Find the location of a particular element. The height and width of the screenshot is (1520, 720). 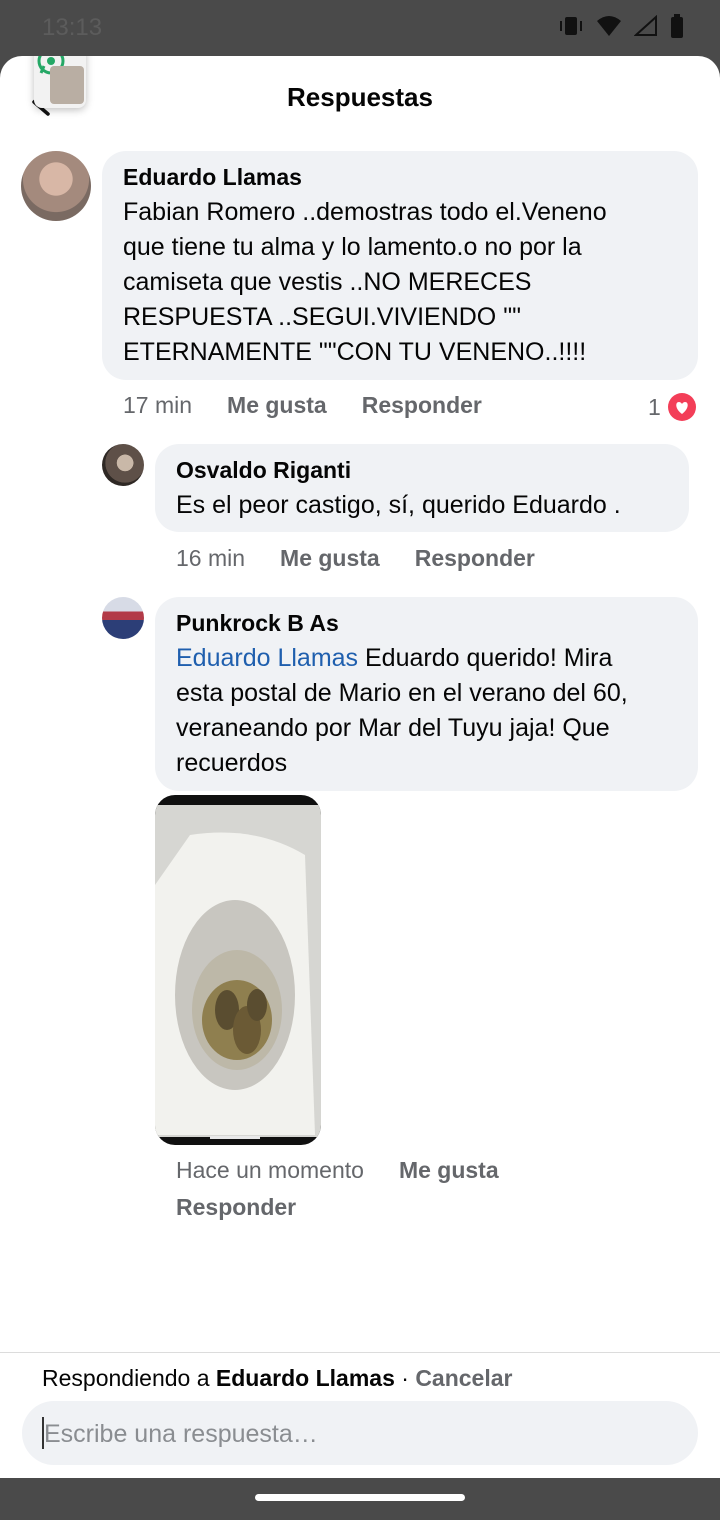

system-nav-bar is located at coordinates (360, 1499).